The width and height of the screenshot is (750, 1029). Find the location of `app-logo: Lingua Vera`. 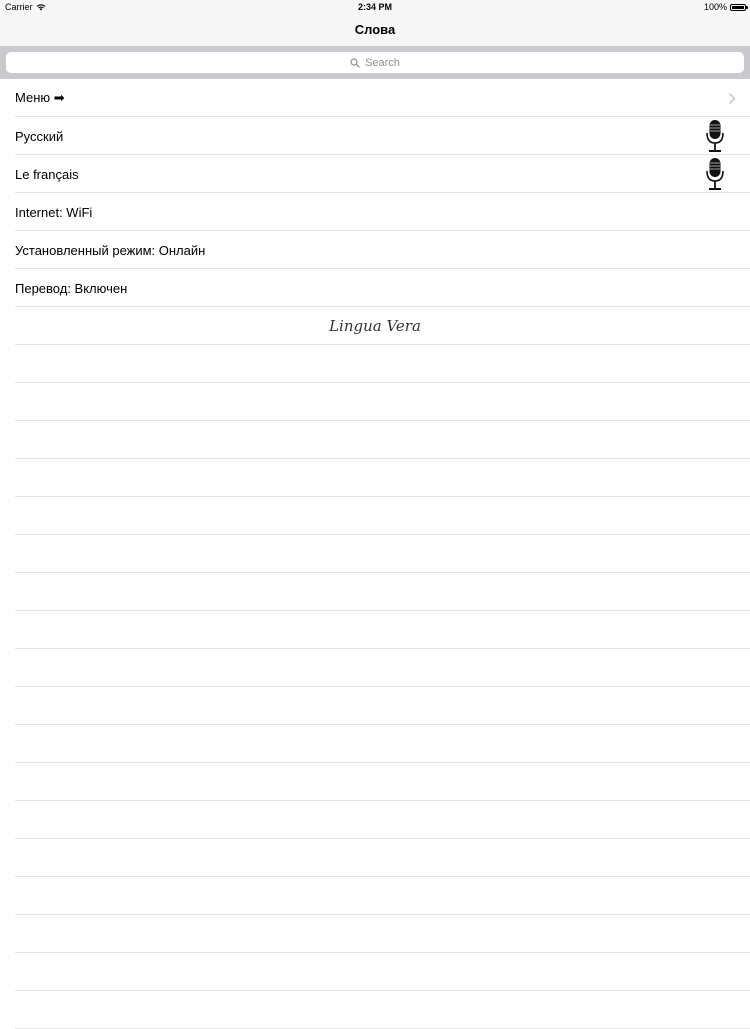

app-logo: Lingua Vera is located at coordinates (375, 326).